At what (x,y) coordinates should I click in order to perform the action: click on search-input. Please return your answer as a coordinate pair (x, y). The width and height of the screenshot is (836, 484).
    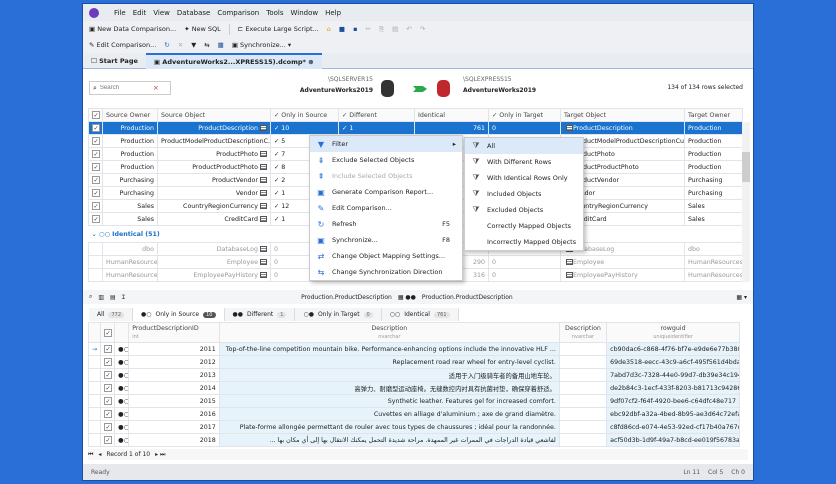
    Looking at the image, I should click on (124, 88).